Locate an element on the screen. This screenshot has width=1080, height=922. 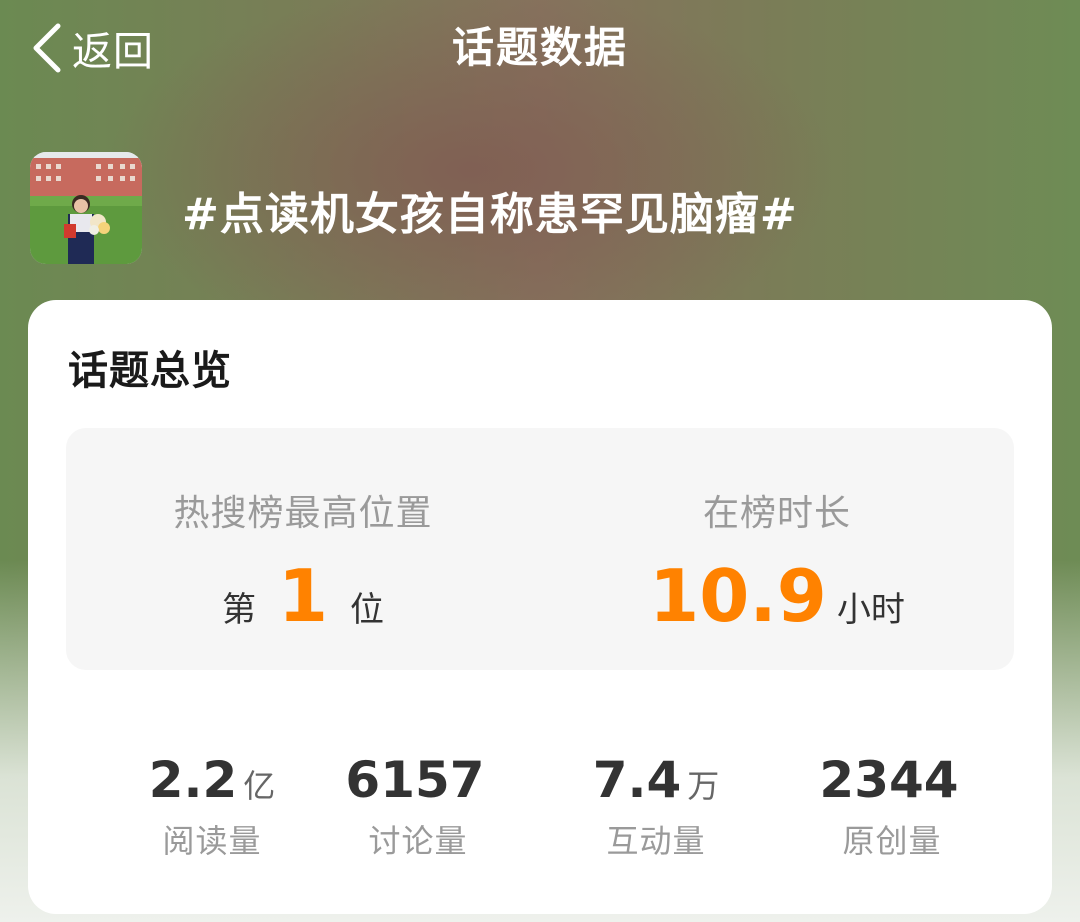
stat-reads-label: 阅读量 is located at coordinates (212, 841).